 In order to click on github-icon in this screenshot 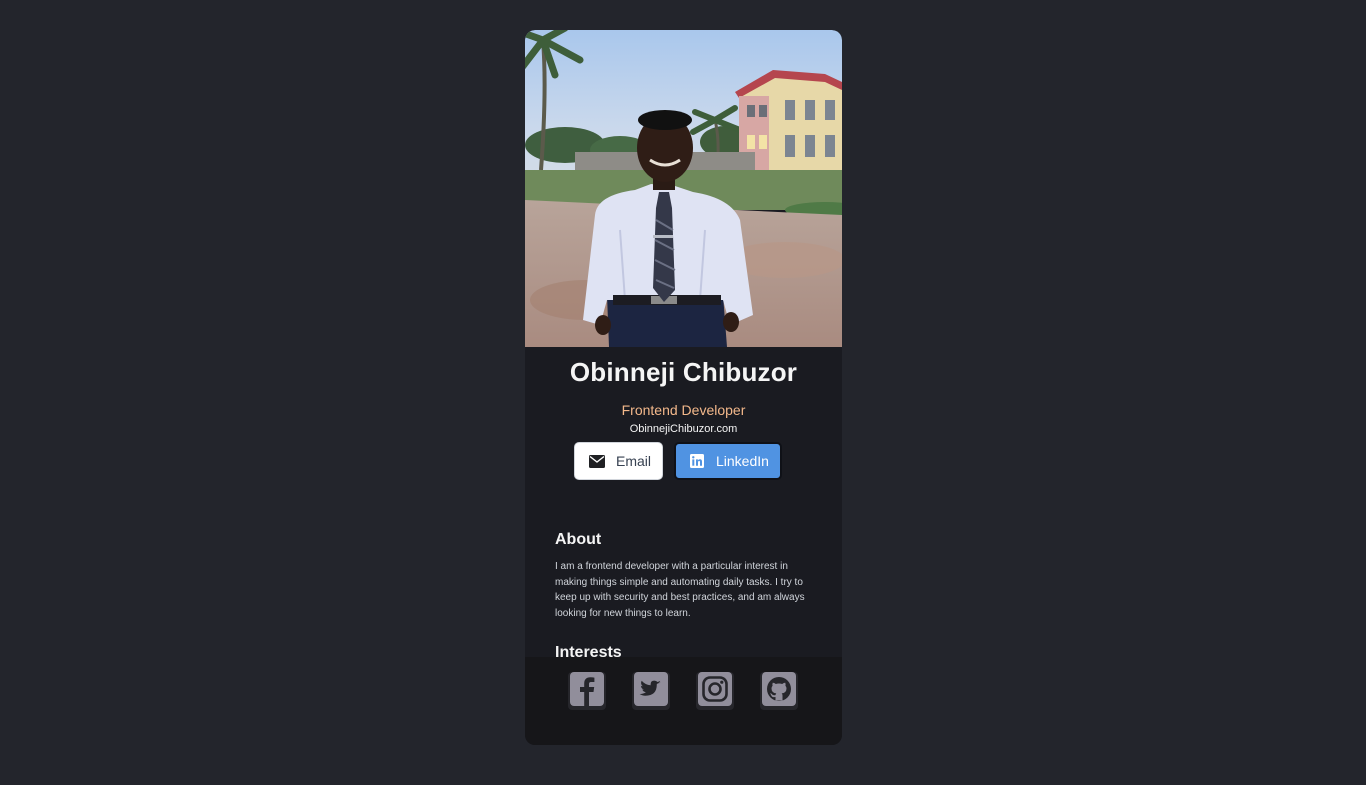, I will do `click(779, 691)`.